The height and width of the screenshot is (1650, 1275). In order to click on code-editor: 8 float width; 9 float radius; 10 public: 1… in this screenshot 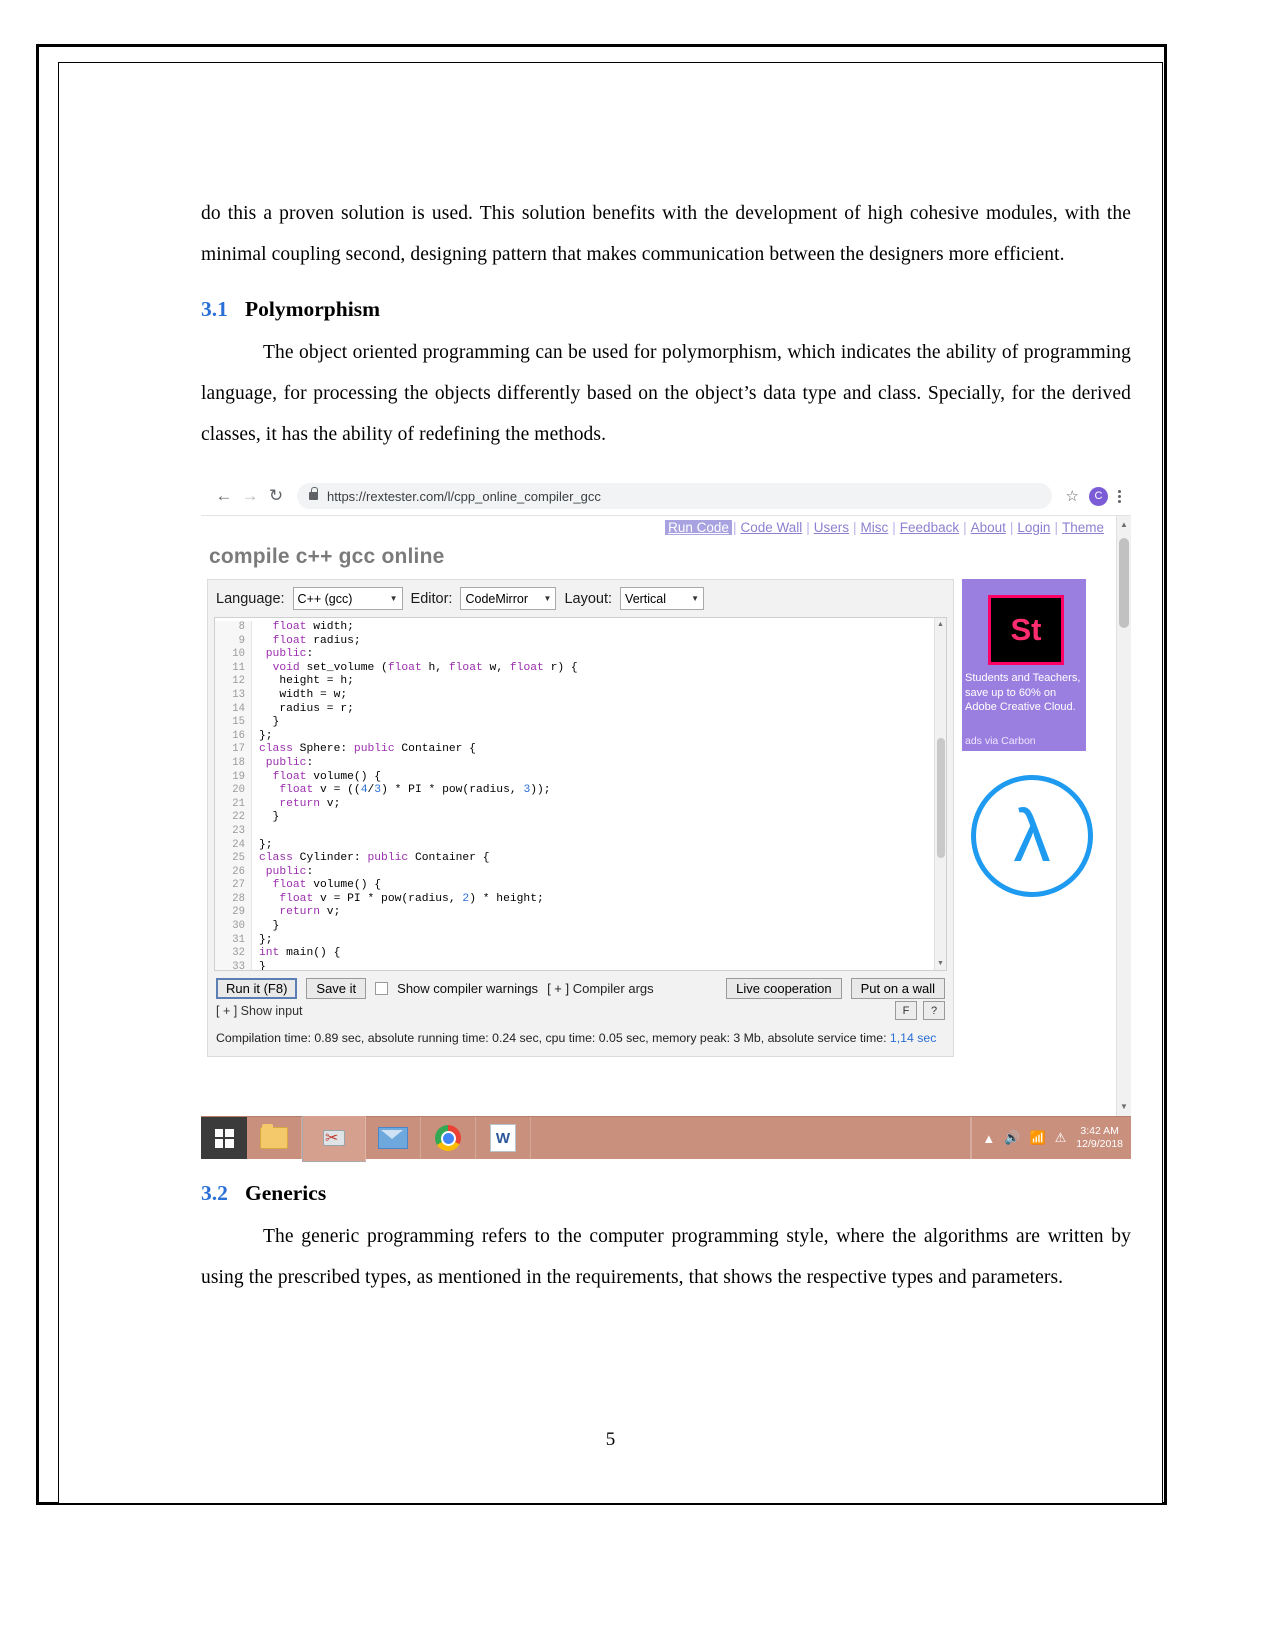, I will do `click(580, 794)`.